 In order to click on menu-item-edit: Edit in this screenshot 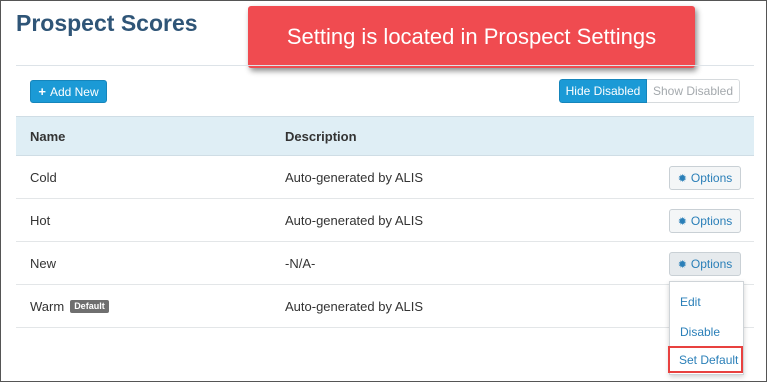, I will do `click(690, 302)`.